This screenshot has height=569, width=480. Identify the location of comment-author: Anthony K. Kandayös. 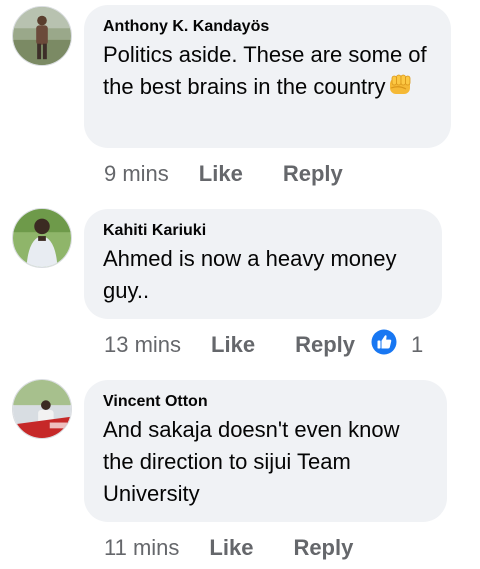
(268, 27).